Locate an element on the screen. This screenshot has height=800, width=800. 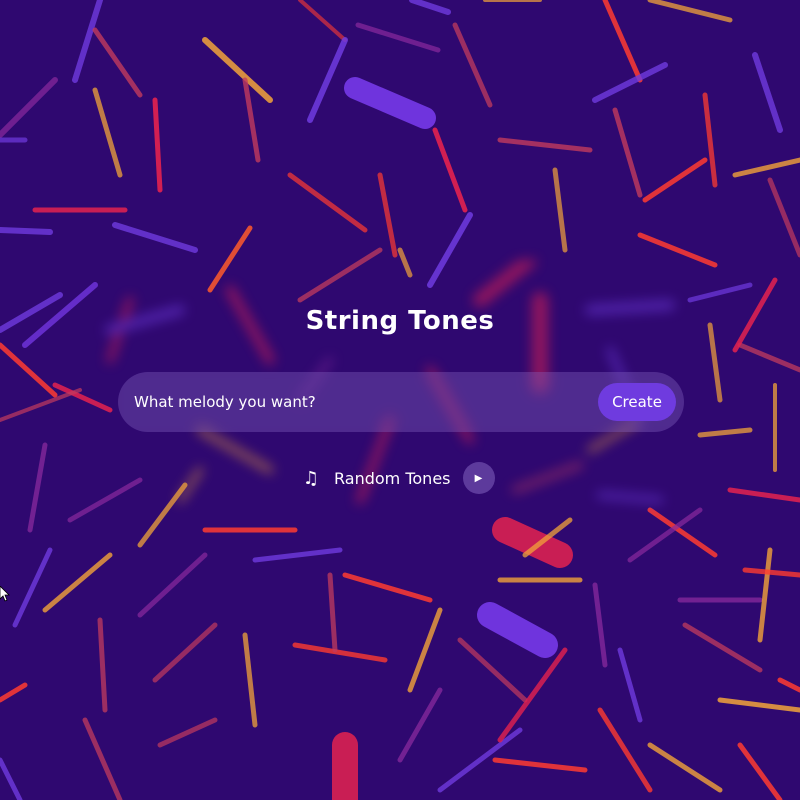
random-tones-button: ♫ Random Tones ▶ is located at coordinates (397, 478).